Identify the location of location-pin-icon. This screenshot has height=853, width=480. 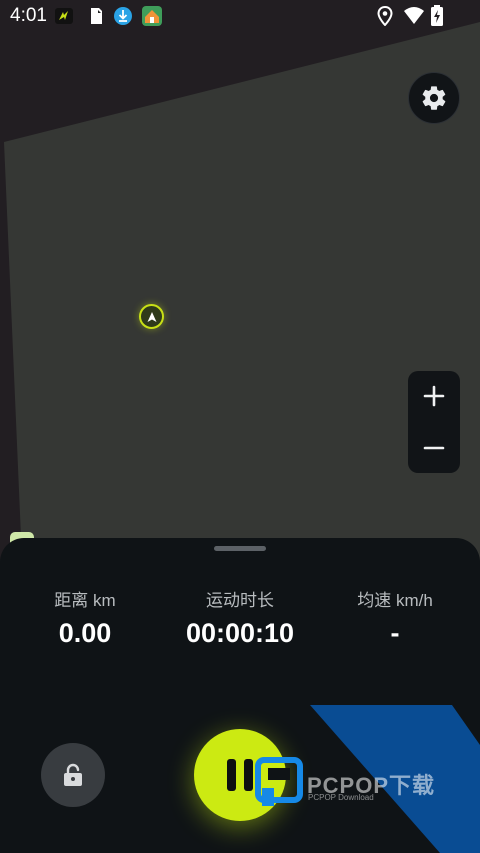
(385, 16).